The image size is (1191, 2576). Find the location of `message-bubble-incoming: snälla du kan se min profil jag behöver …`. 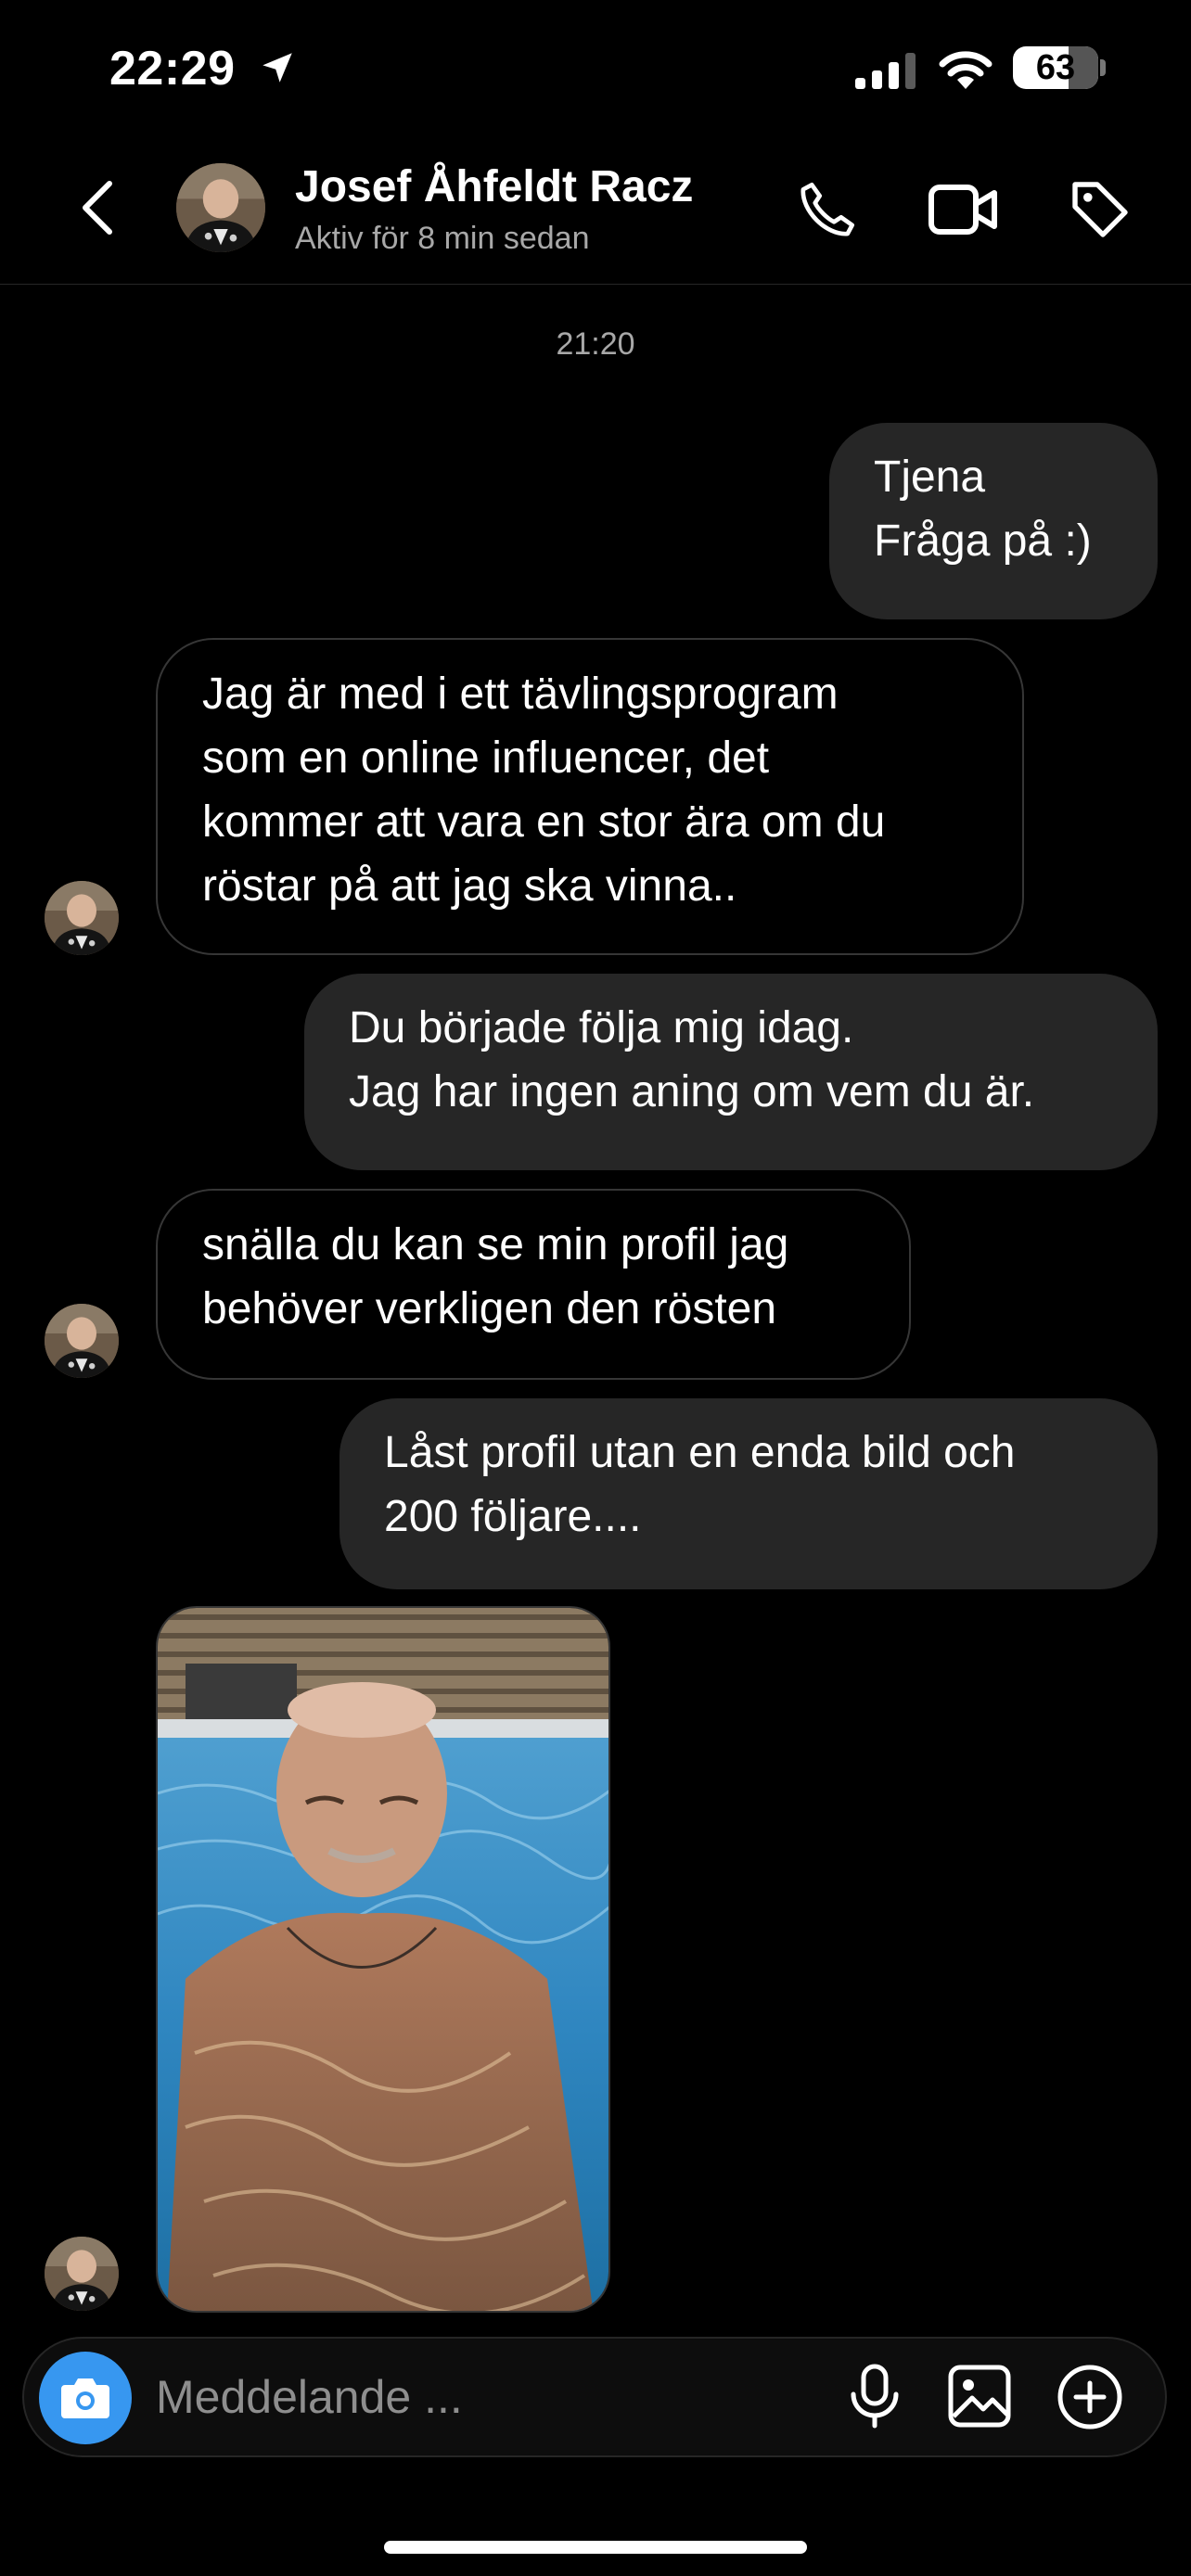

message-bubble-incoming: snälla du kan se min profil jag behöver … is located at coordinates (533, 1284).